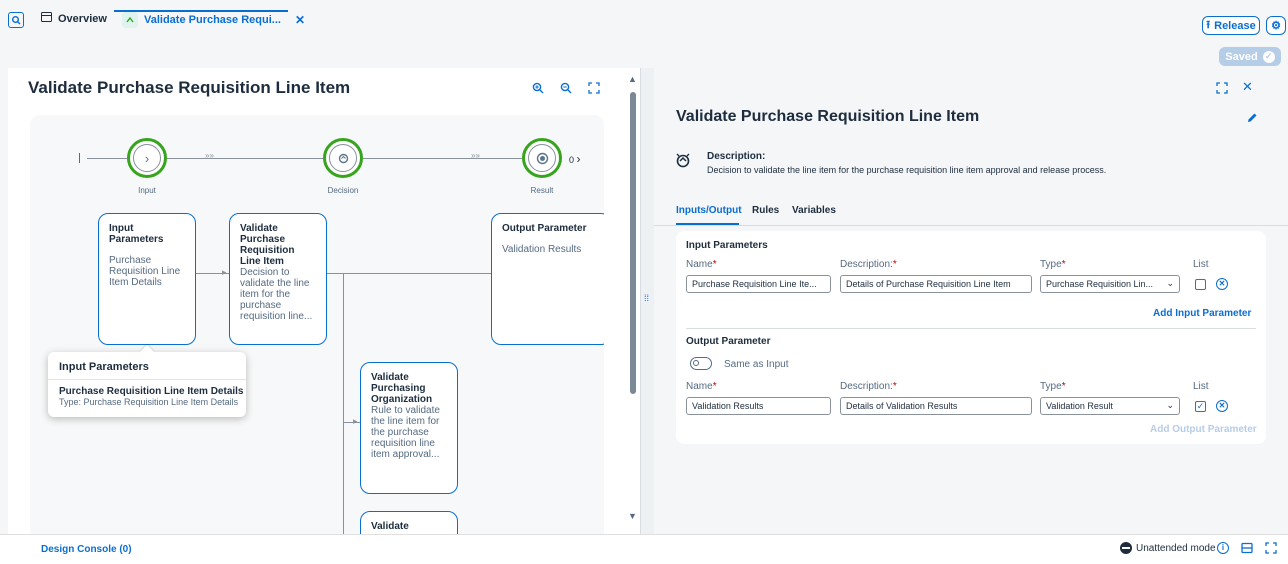 Image resolution: width=1288 pixels, height=564 pixels. What do you see at coordinates (1202, 313) in the screenshot?
I see `add-input-parameter-link: Add Input Parameter` at bounding box center [1202, 313].